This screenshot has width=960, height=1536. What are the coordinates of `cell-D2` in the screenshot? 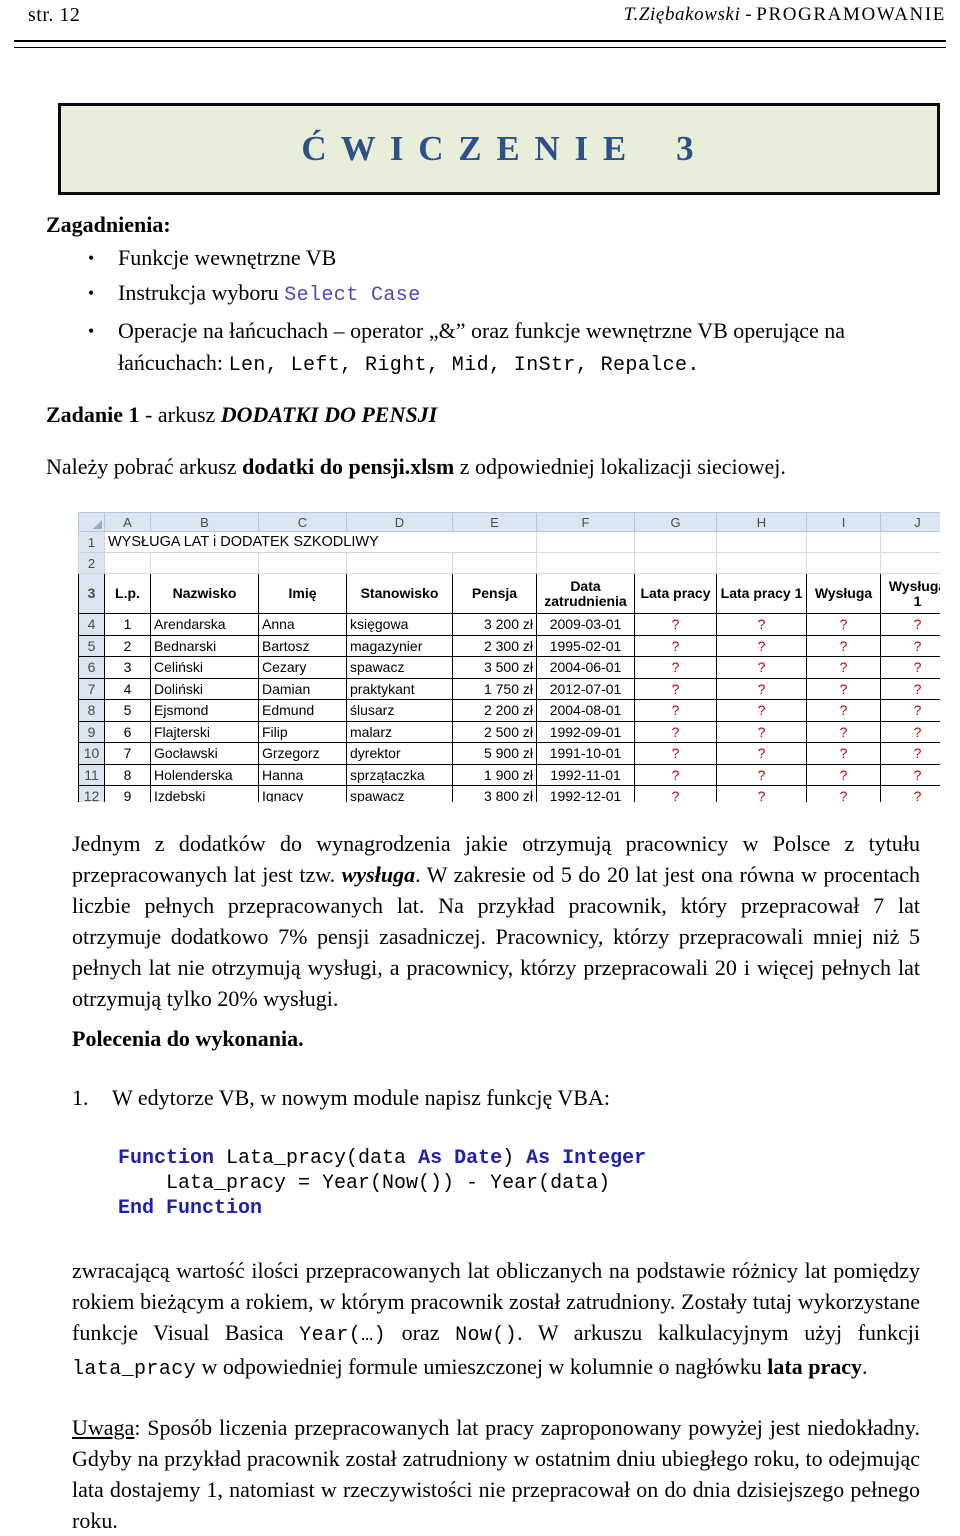 It's located at (399, 563).